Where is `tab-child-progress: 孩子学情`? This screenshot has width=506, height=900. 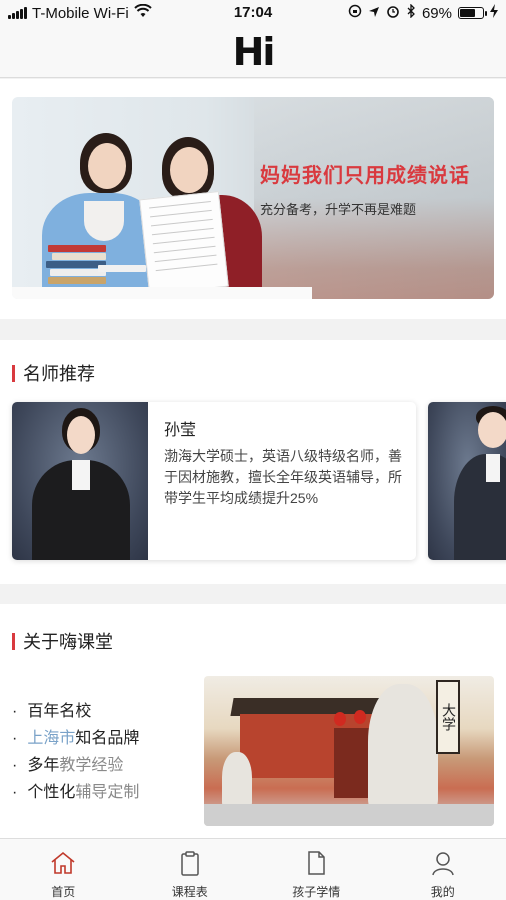 tab-child-progress: 孩子学情 is located at coordinates (316, 869).